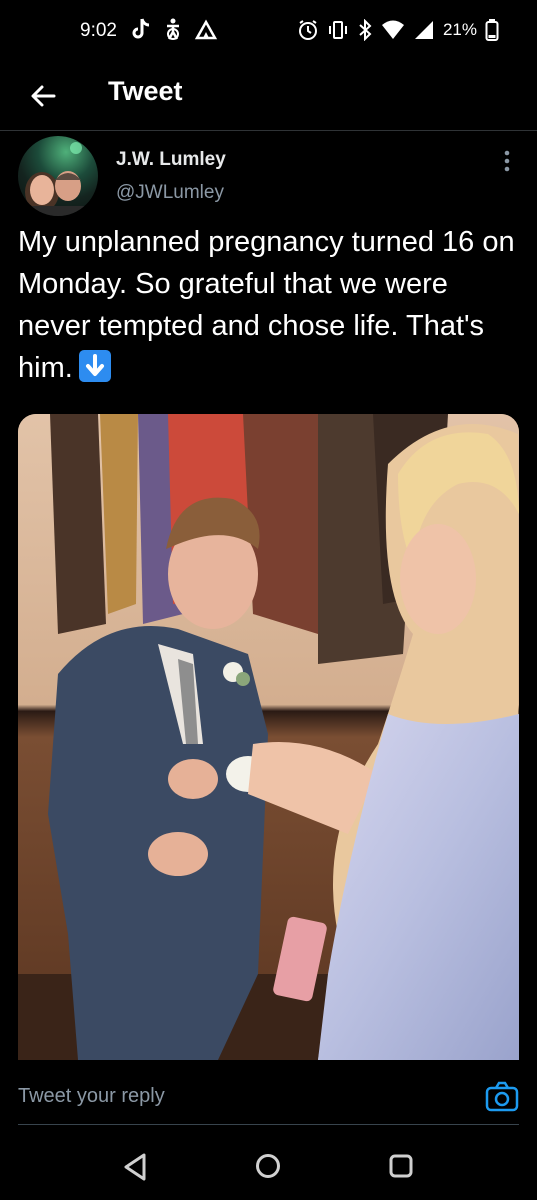 The image size is (537, 1200). Describe the element at coordinates (307, 30) in the screenshot. I see `alarm-icon` at that location.